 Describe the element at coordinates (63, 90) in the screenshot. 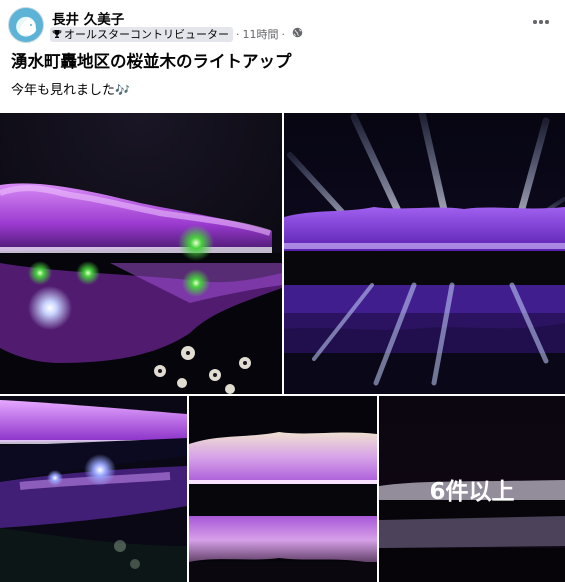

I see `post-body-text: 今年も見れました` at that location.